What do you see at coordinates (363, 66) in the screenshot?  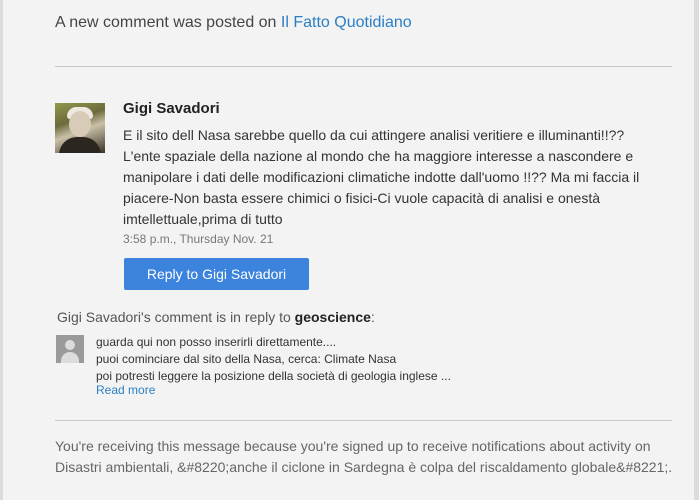 I see `divider-top` at bounding box center [363, 66].